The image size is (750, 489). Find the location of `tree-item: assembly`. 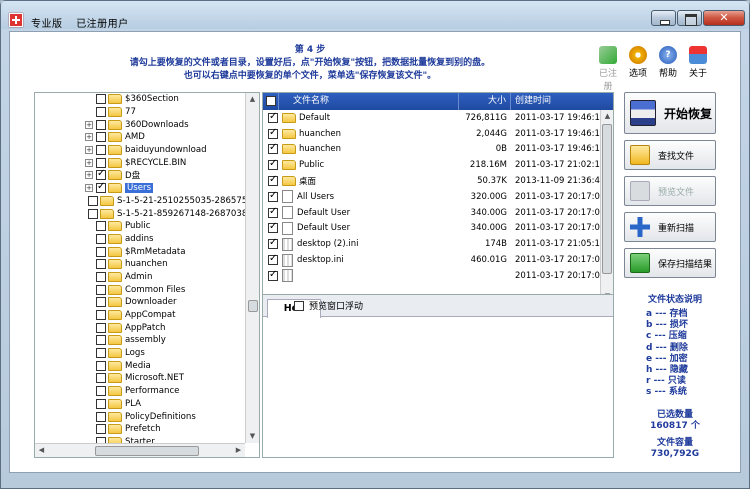

tree-item: assembly is located at coordinates (140, 340).